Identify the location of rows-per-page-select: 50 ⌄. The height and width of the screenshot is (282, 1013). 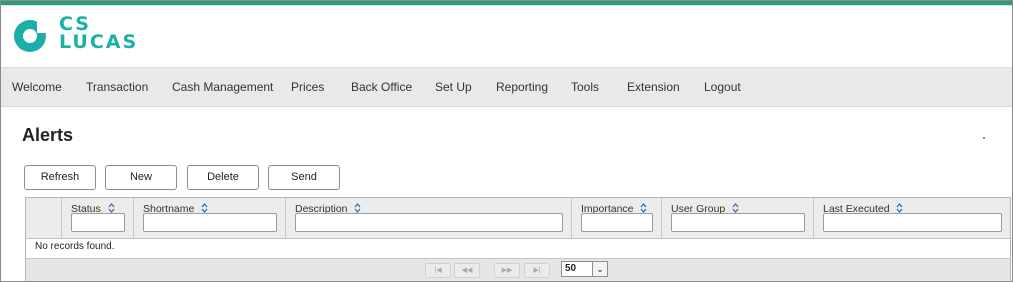
(584, 269).